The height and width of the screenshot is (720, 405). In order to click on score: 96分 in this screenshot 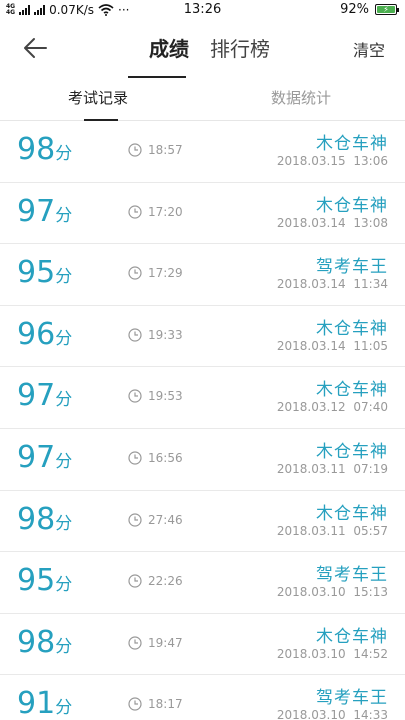, I will do `click(44, 335)`.